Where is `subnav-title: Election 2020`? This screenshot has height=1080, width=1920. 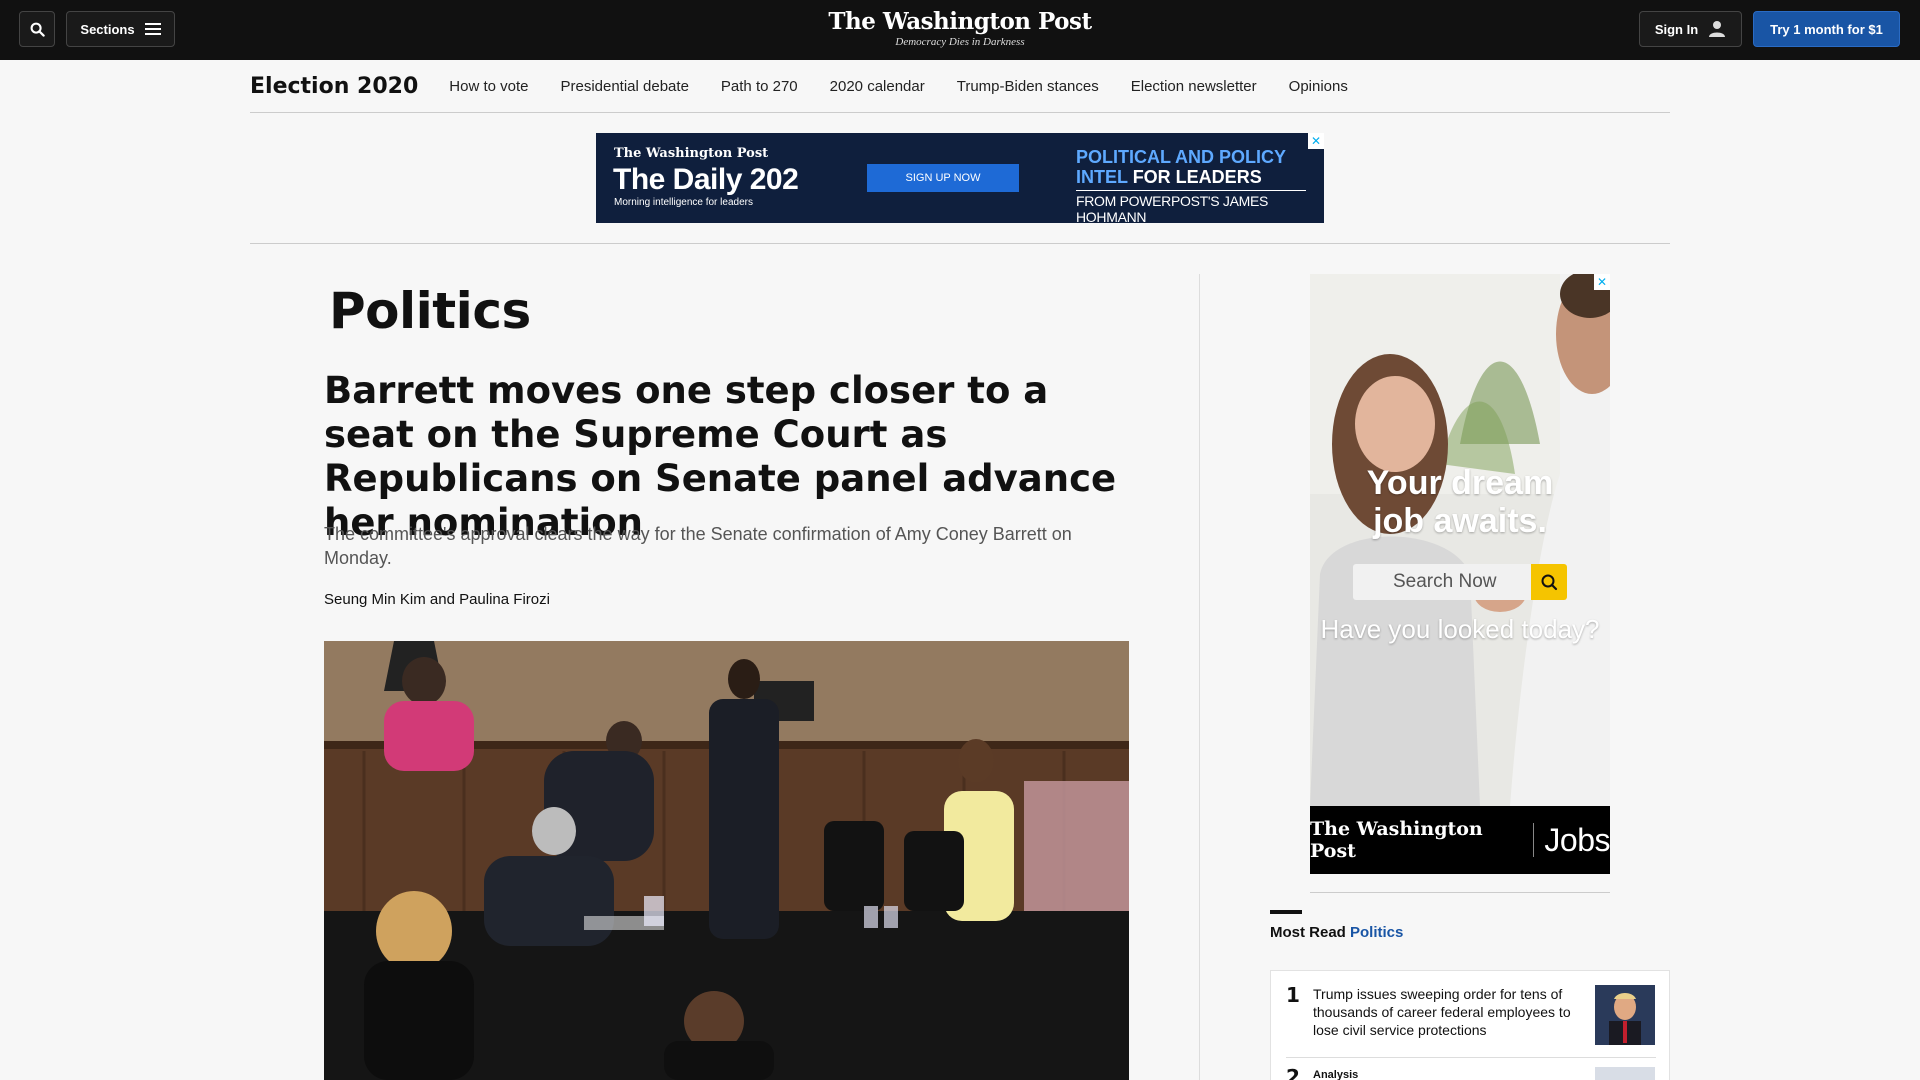 subnav-title: Election 2020 is located at coordinates (334, 86).